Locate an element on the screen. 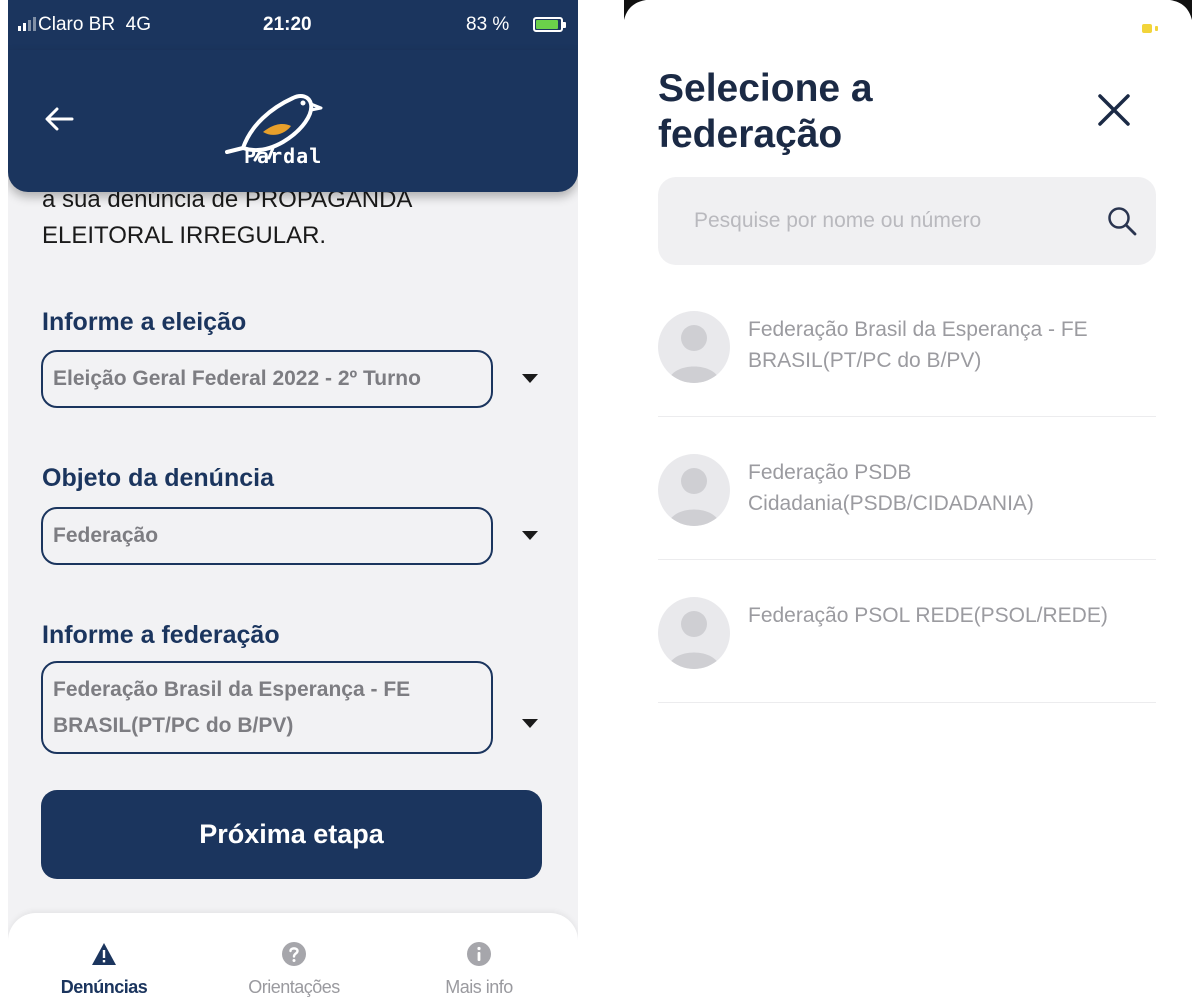 This screenshot has width=1200, height=1005. federation-list-item: Federação PSDB Cidadania(PSDB/CIDADANIA) is located at coordinates (907, 488).